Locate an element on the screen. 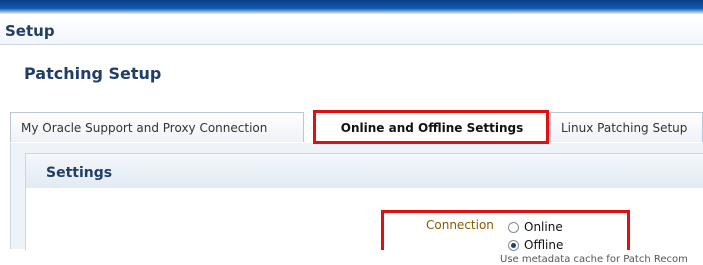 Image resolution: width=703 pixels, height=265 pixels. settings-header is located at coordinates (364, 171).